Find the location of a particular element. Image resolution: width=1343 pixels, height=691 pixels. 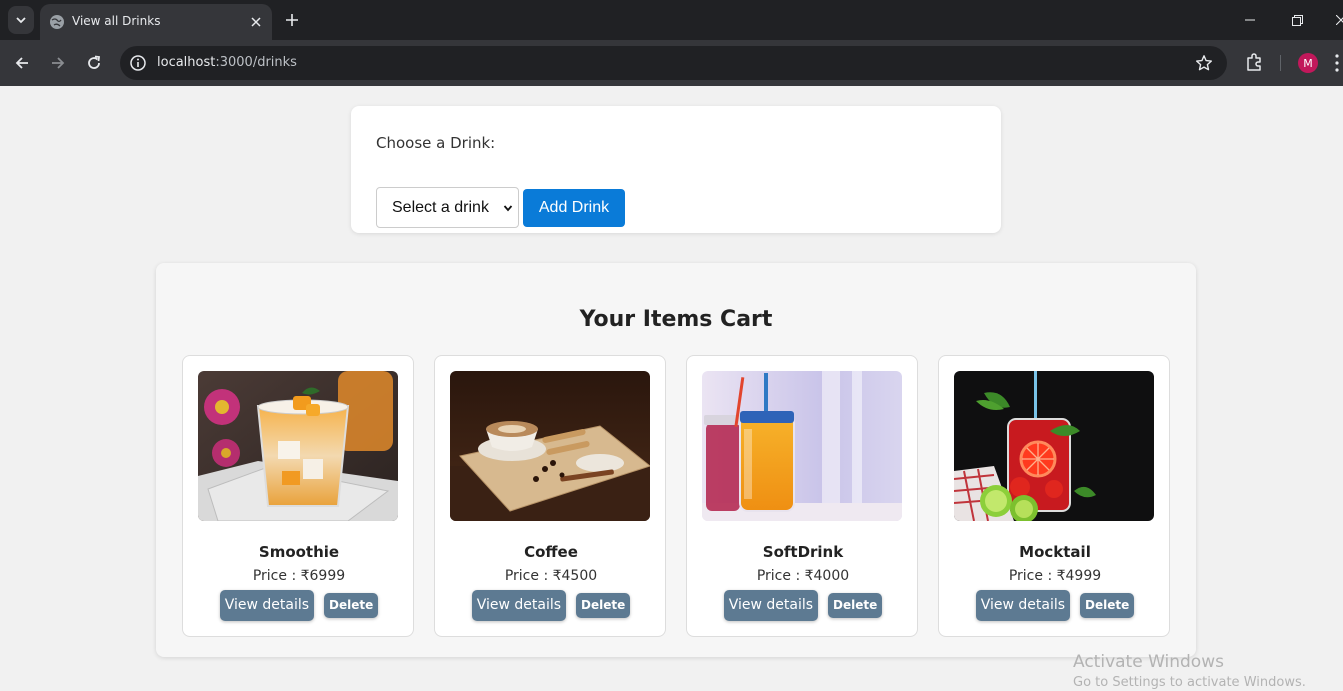

restore-button is located at coordinates (1297, 20).